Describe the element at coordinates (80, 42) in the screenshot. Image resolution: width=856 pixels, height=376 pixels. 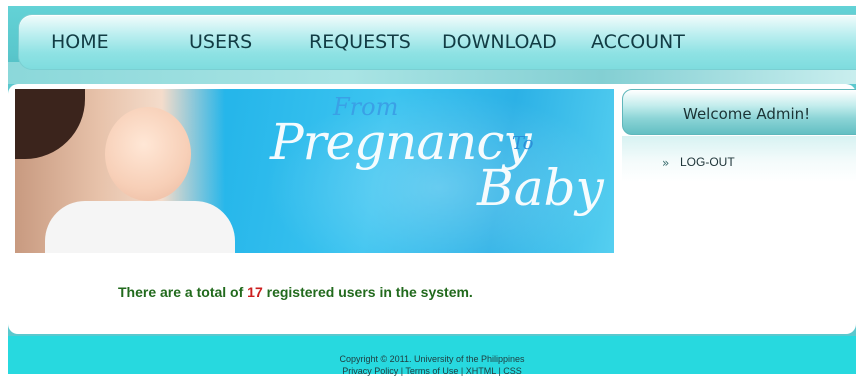
I see `nav-home: HOME` at that location.